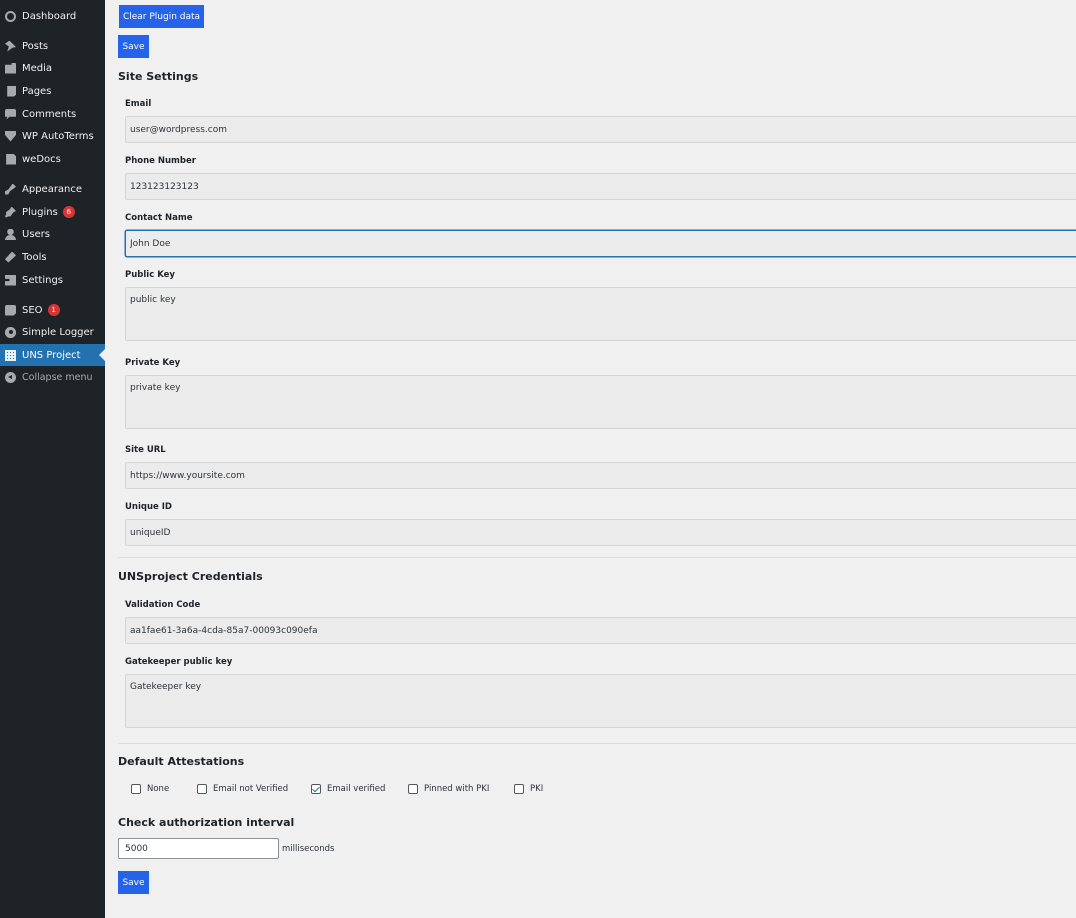  I want to click on site-url-field, so click(600, 475).